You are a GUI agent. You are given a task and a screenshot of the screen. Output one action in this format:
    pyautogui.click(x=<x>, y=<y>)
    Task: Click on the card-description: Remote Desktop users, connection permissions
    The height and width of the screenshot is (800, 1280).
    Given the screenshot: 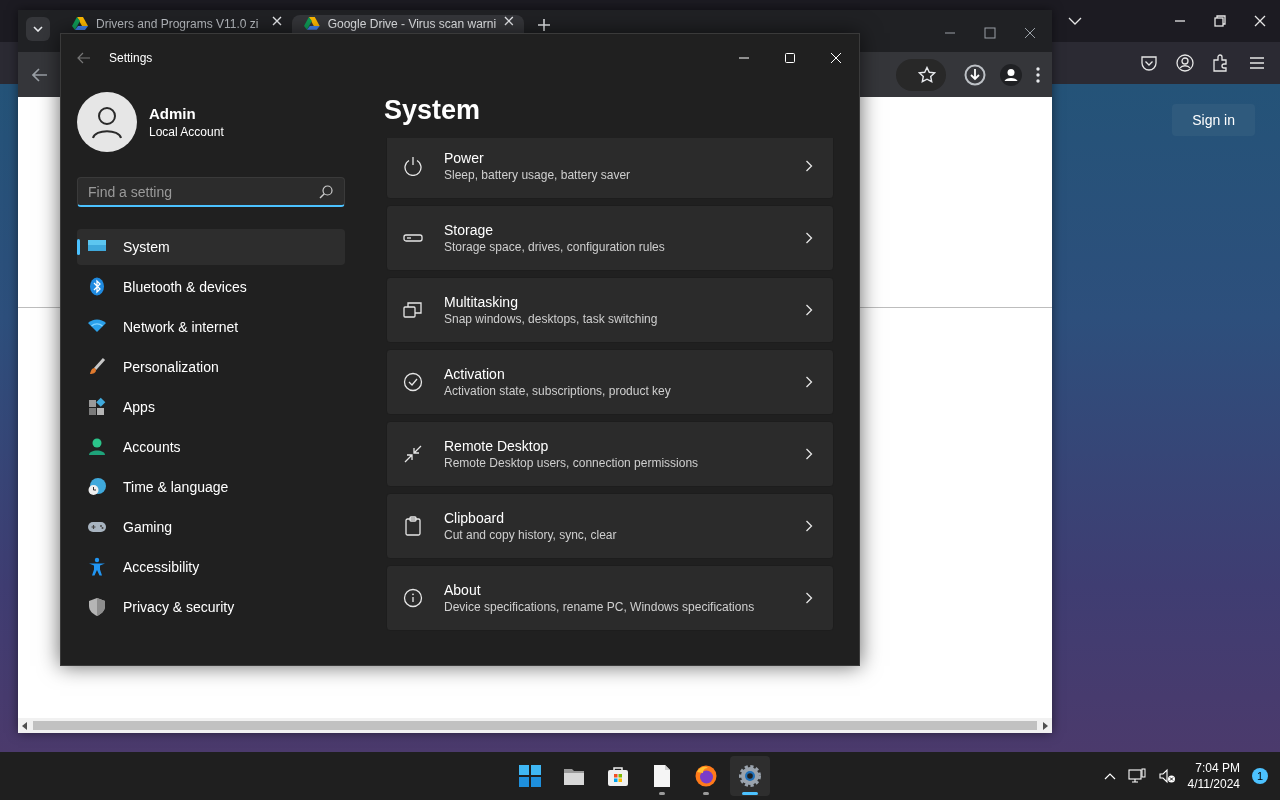 What is the action you would take?
    pyautogui.click(x=571, y=463)
    